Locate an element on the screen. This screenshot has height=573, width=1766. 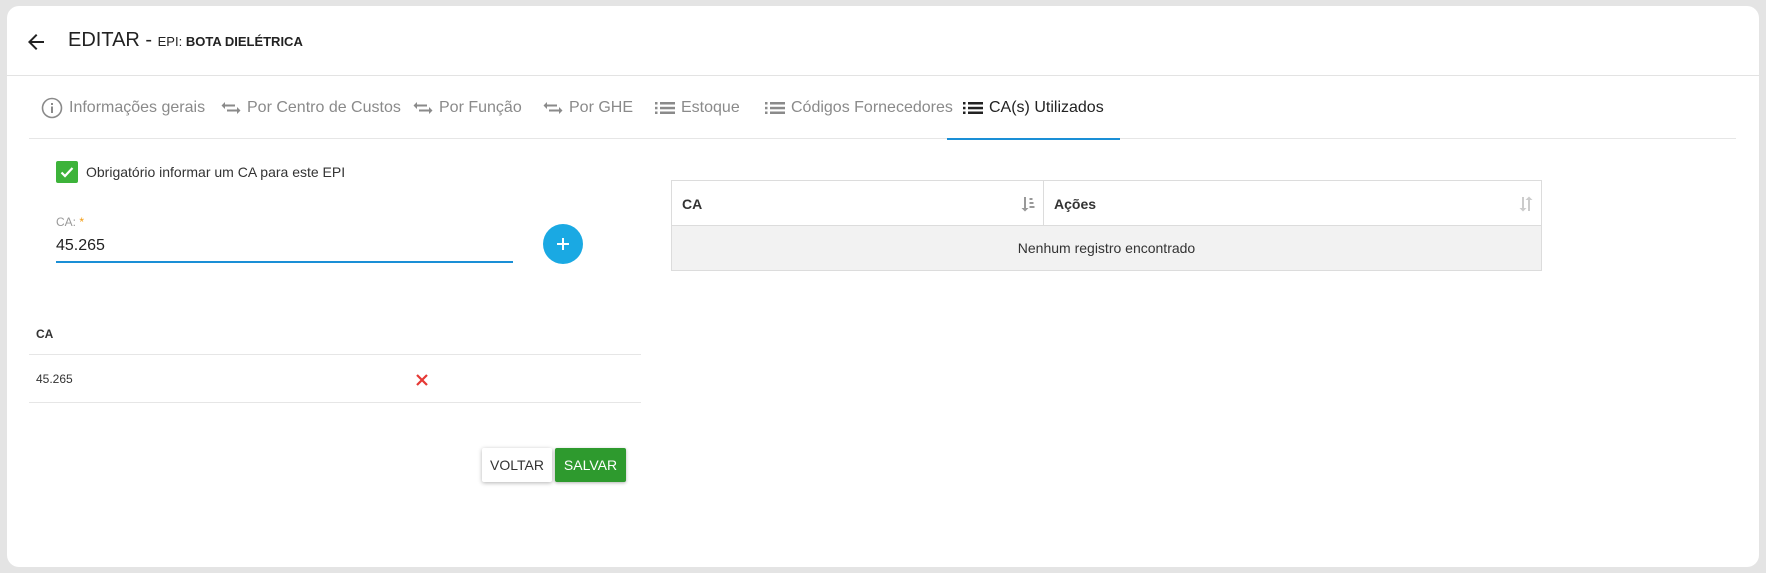
sort-icon is located at coordinates (1028, 204).